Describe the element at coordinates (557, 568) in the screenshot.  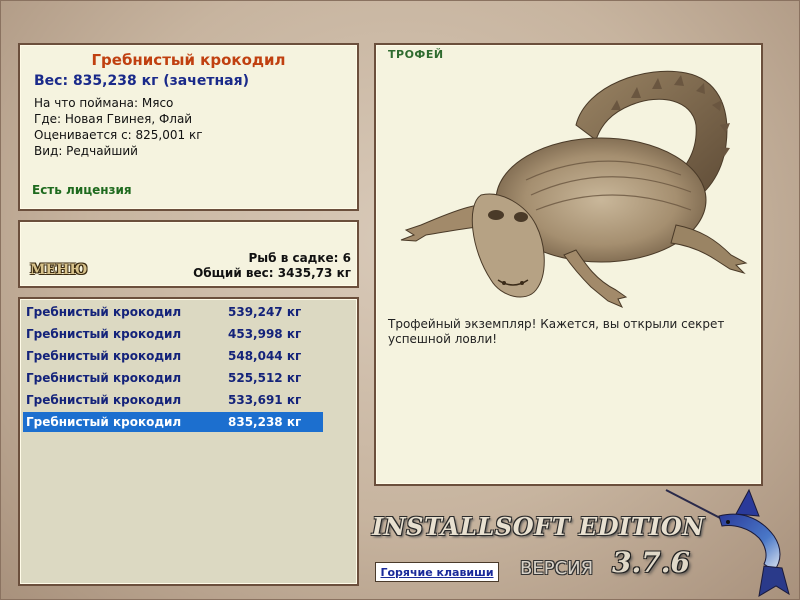
I see `version-label: ВЕРСИЯ` at that location.